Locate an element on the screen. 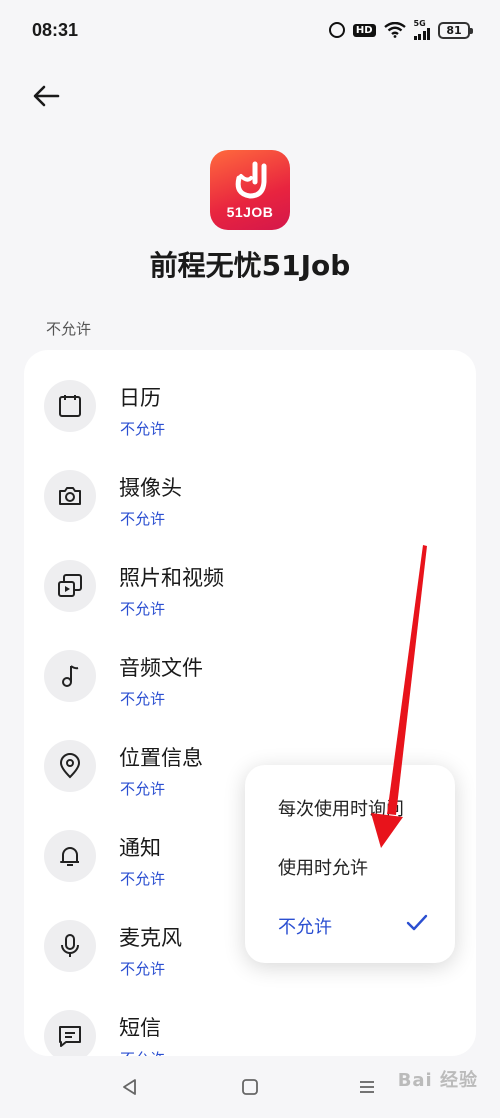 The height and width of the screenshot is (1118, 500). permission-title: 通知 is located at coordinates (140, 848).